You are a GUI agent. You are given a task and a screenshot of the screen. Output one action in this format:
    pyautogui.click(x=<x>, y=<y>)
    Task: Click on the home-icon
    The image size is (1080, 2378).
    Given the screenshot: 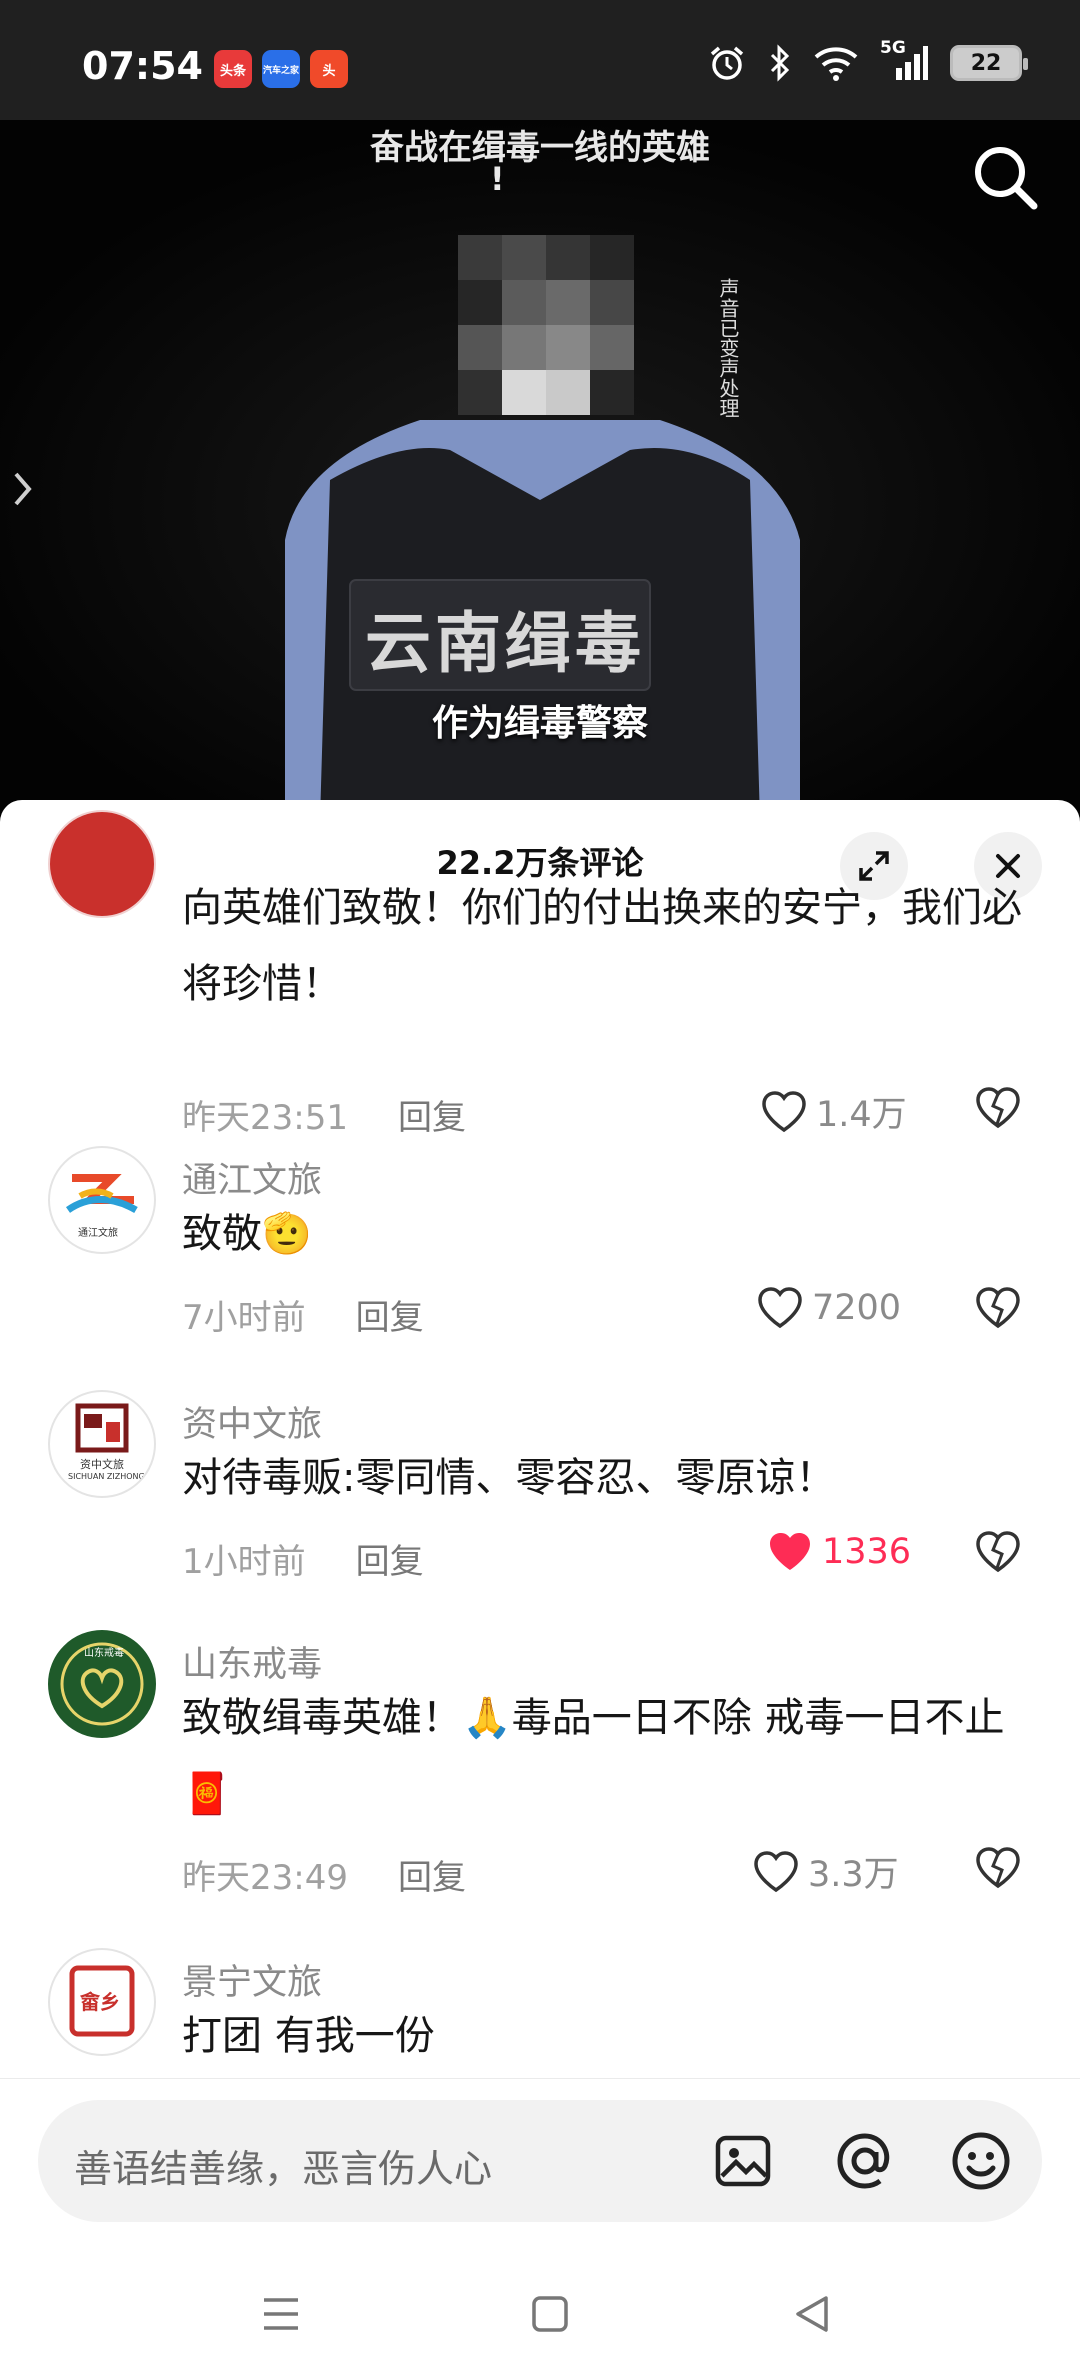 What is the action you would take?
    pyautogui.click(x=550, y=2314)
    